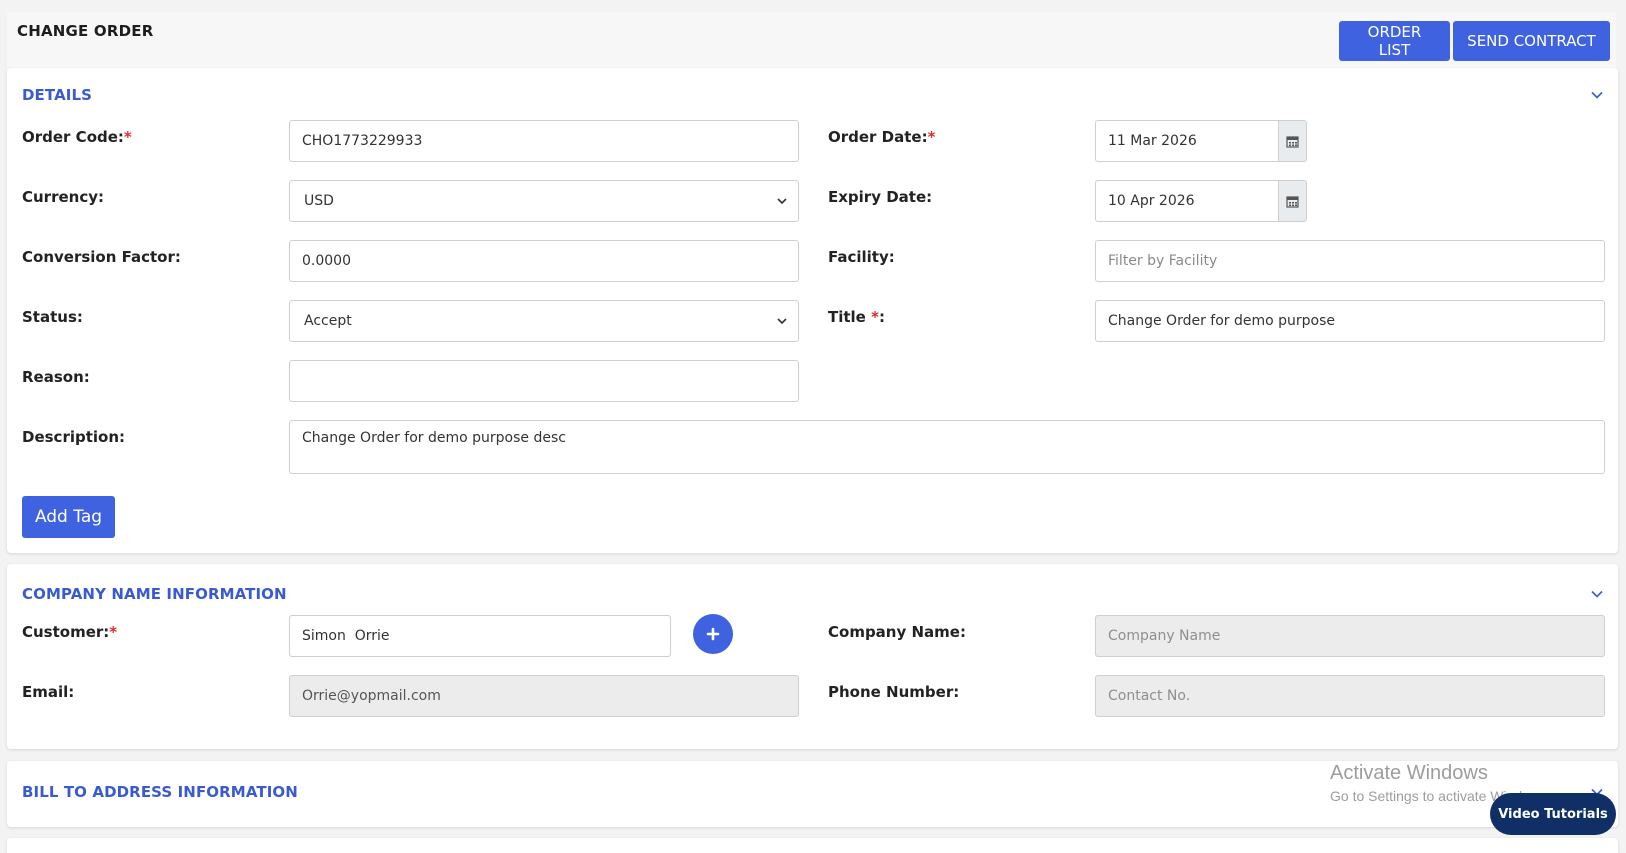 Image resolution: width=1626 pixels, height=853 pixels. Describe the element at coordinates (48, 692) in the screenshot. I see `email-label: Email:` at that location.